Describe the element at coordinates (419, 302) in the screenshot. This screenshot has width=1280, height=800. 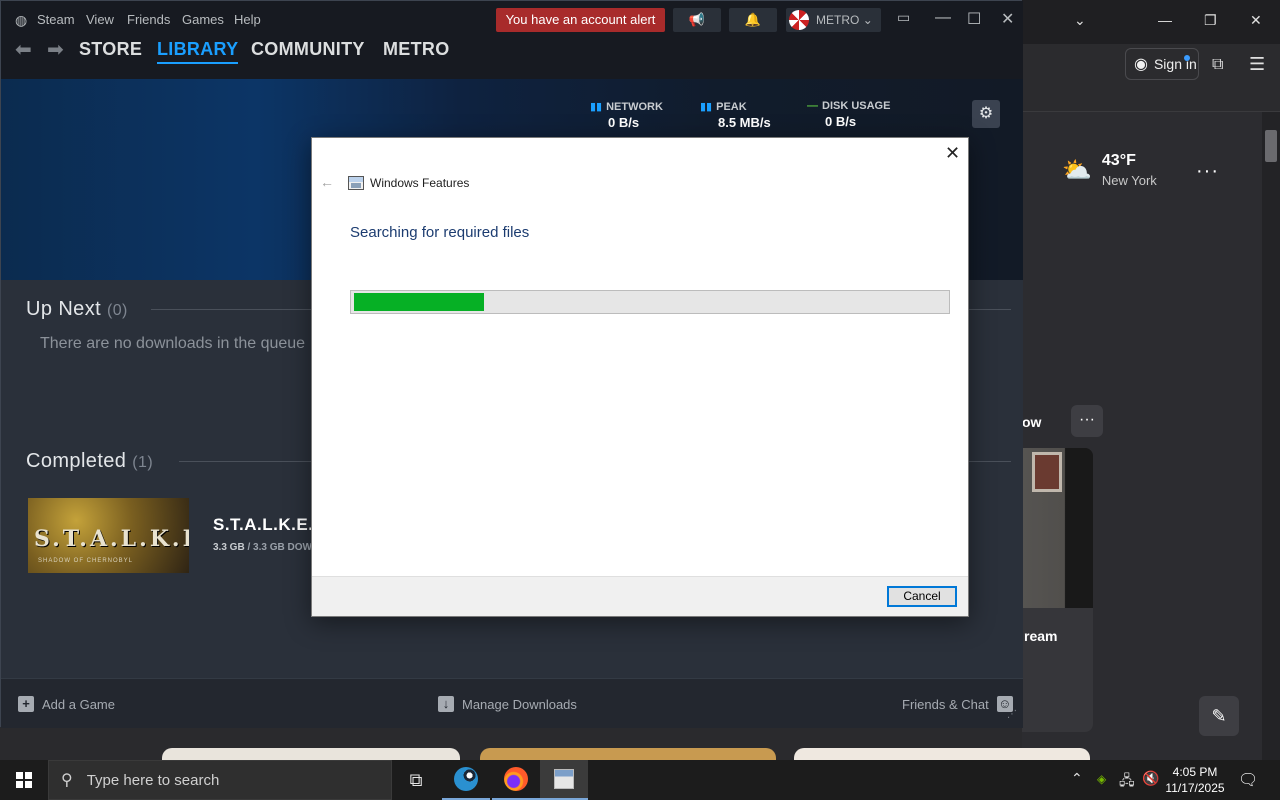
I see `progress-bar-fill` at that location.